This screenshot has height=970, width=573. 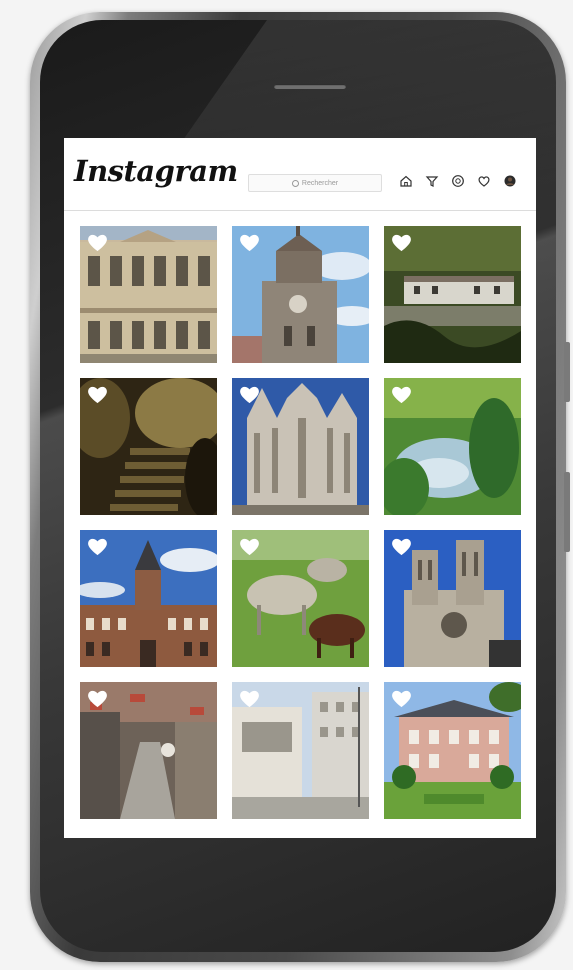 What do you see at coordinates (156, 171) in the screenshot?
I see `instagram-logo: Instagram` at bounding box center [156, 171].